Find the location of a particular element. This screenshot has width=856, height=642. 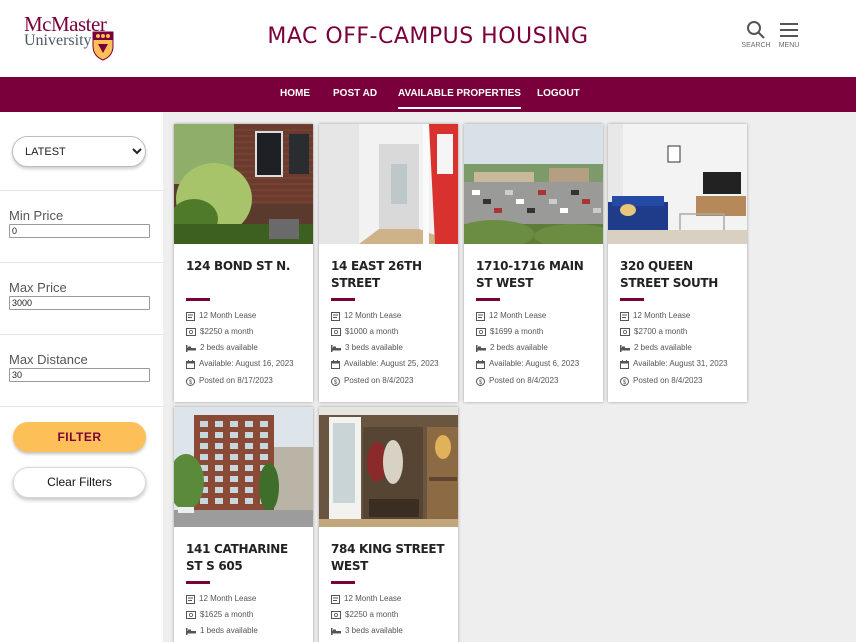

main-nav: HOME POST AD AVAILABLE PROPERTIES LOGOUT is located at coordinates (428, 94).